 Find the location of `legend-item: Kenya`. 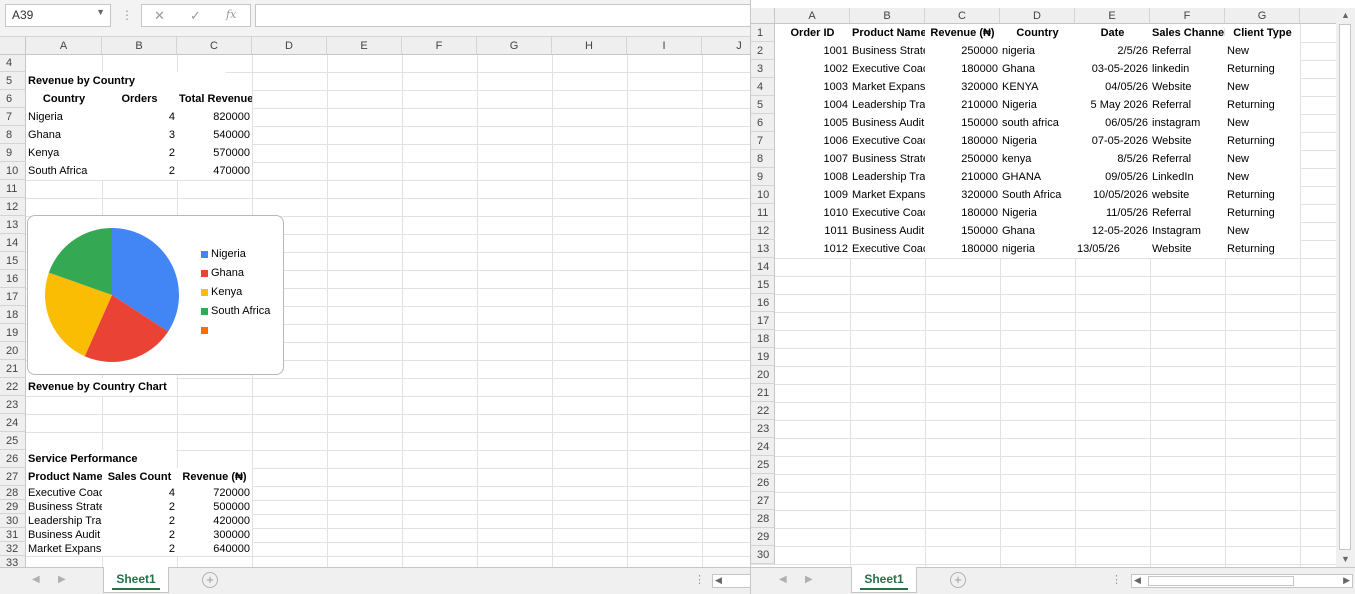

legend-item: Kenya is located at coordinates (221, 292).